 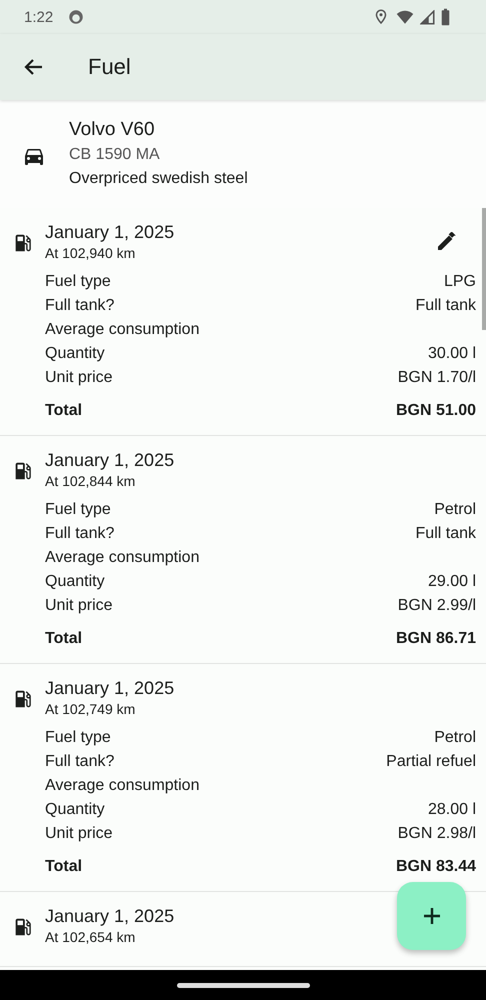 What do you see at coordinates (90, 481) in the screenshot?
I see `odometer-reading: At 102,844 km` at bounding box center [90, 481].